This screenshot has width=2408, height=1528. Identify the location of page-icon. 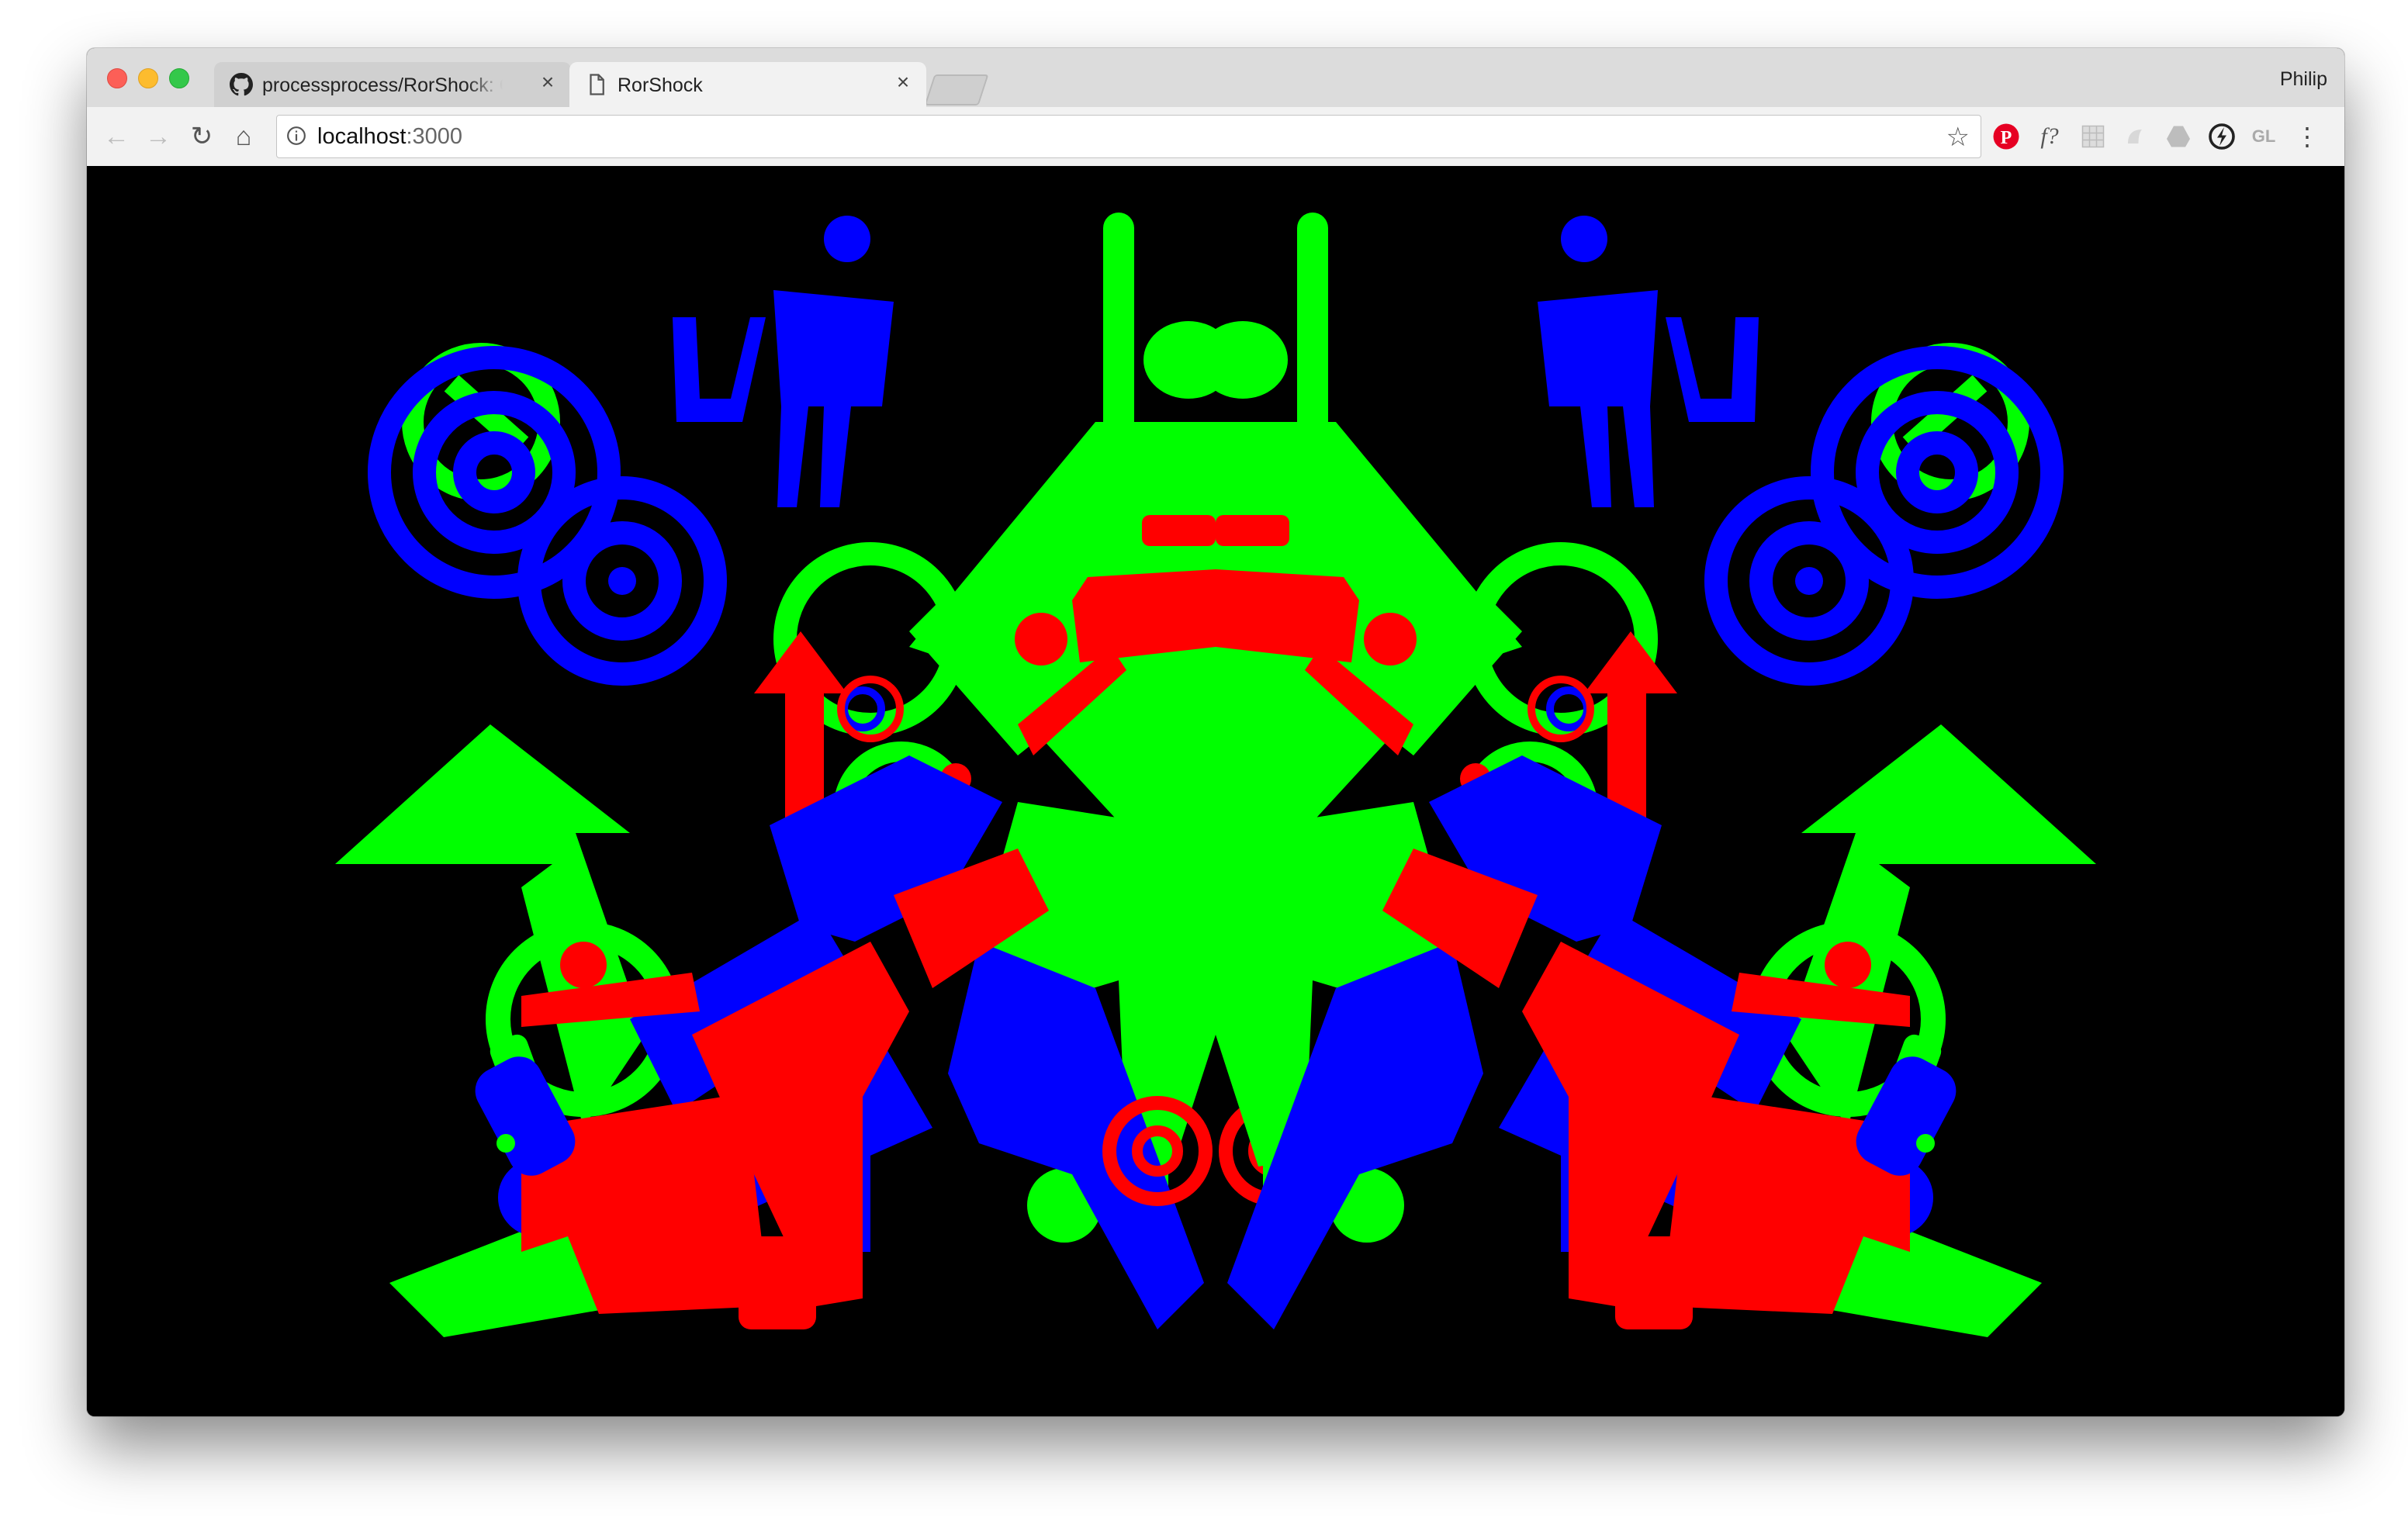
(597, 84).